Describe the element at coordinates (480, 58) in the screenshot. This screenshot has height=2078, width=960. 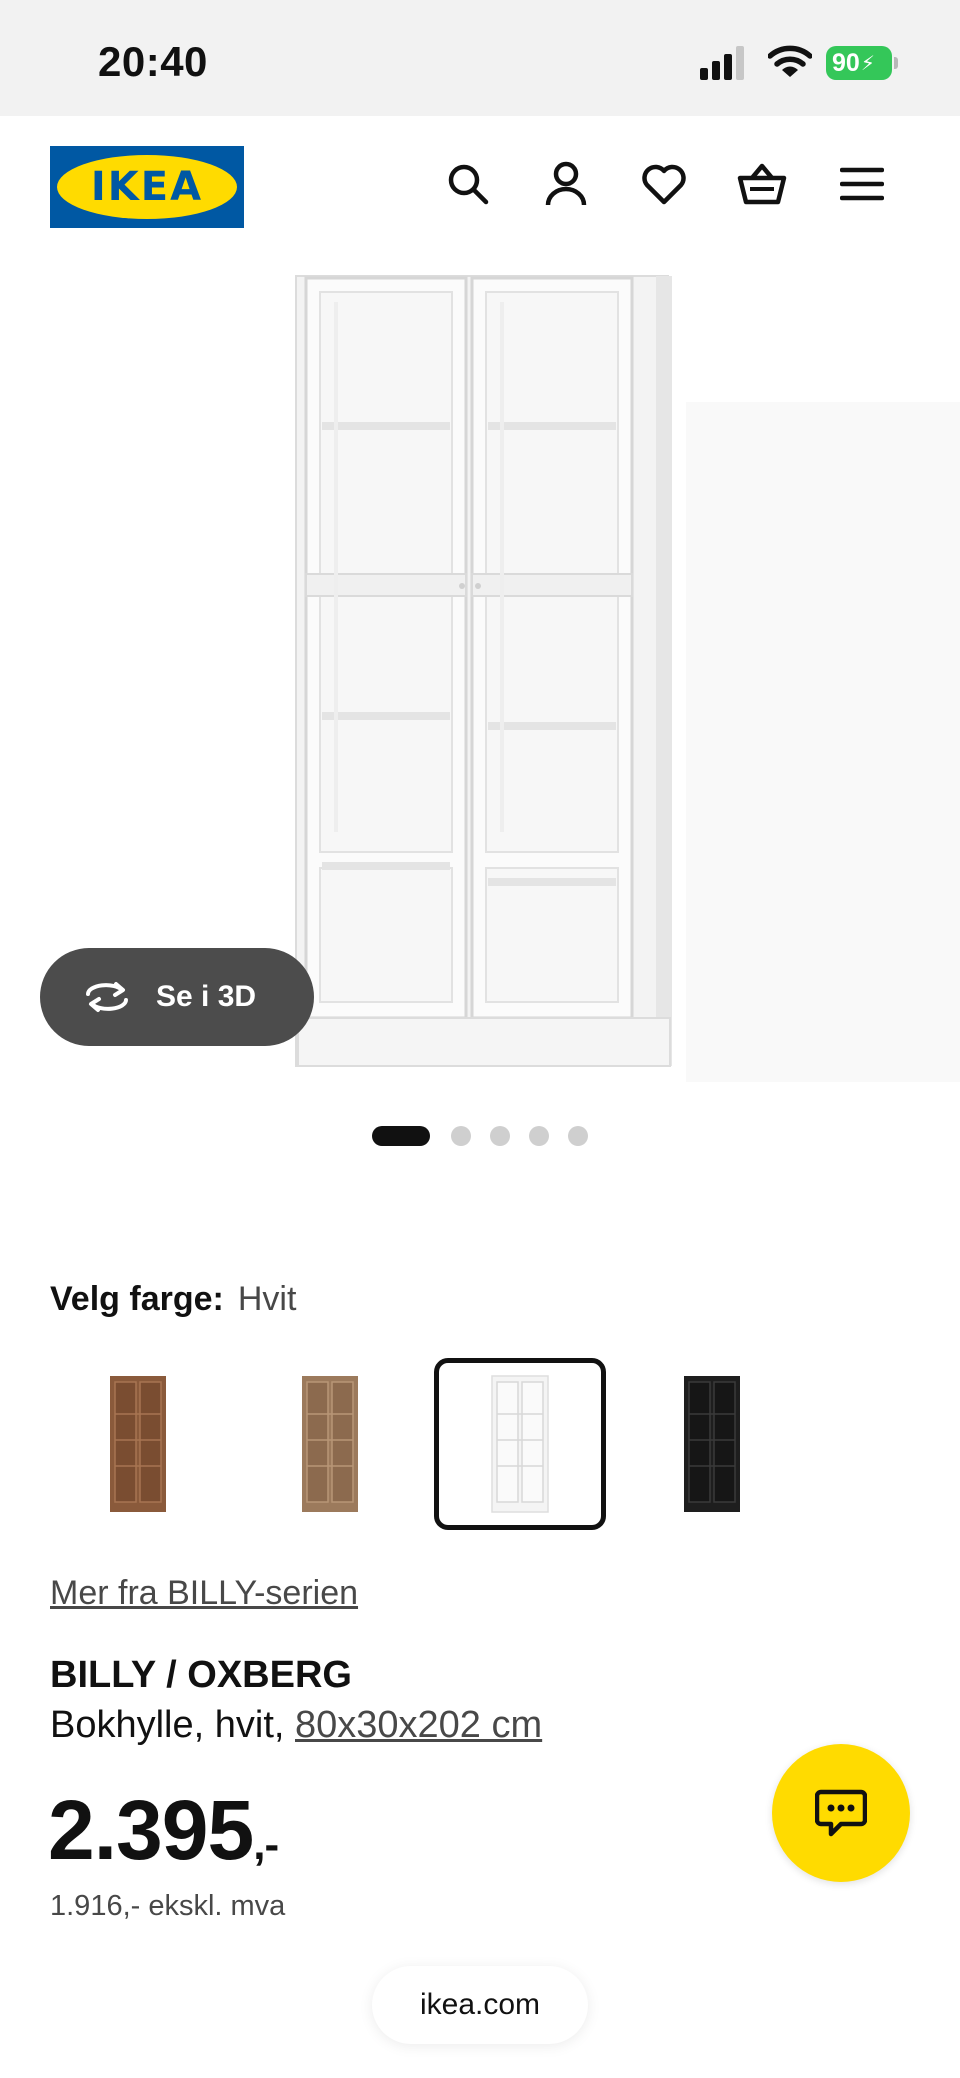
I see `status-bar: 20:40 90 ⚡` at that location.